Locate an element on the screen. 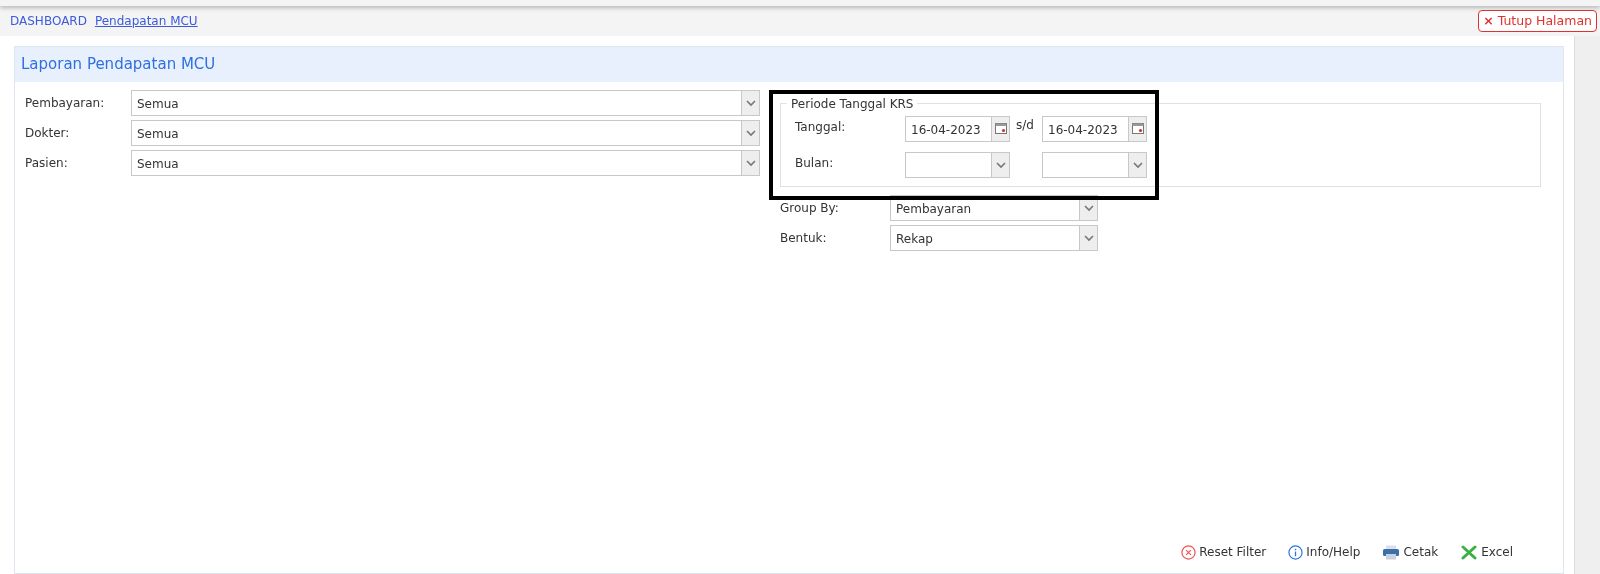  reset-icon is located at coordinates (1189, 552).